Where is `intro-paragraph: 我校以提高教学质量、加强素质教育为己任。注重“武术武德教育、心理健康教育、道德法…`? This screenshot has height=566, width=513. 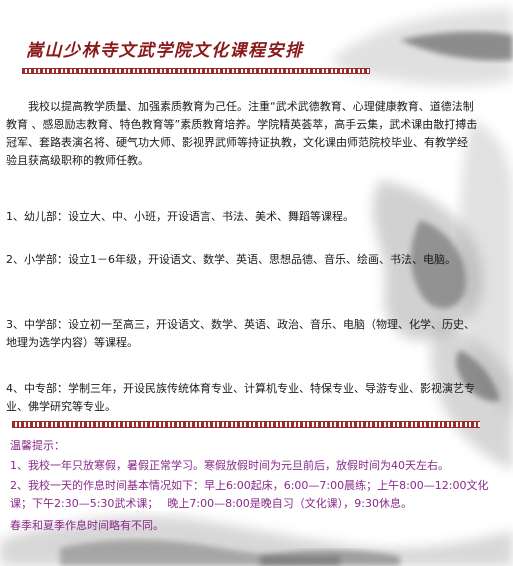 intro-paragraph: 我校以提高教学质量、加强素质教育为己任。注重“武术武德教育、心理健康教育、道德法… is located at coordinates (242, 133).